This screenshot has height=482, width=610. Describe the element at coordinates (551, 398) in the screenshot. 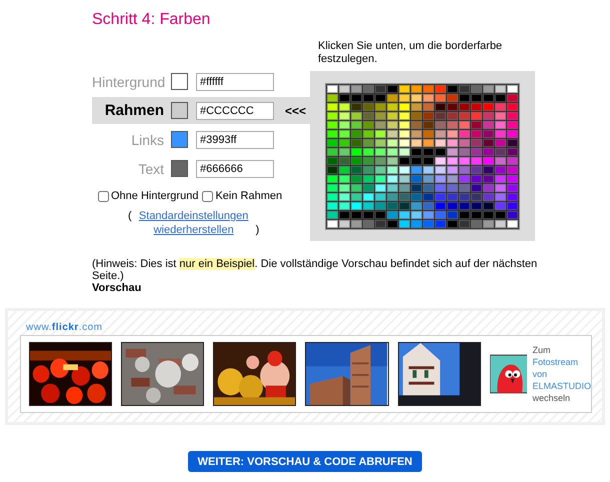

I see `stream-text: wechseln` at that location.